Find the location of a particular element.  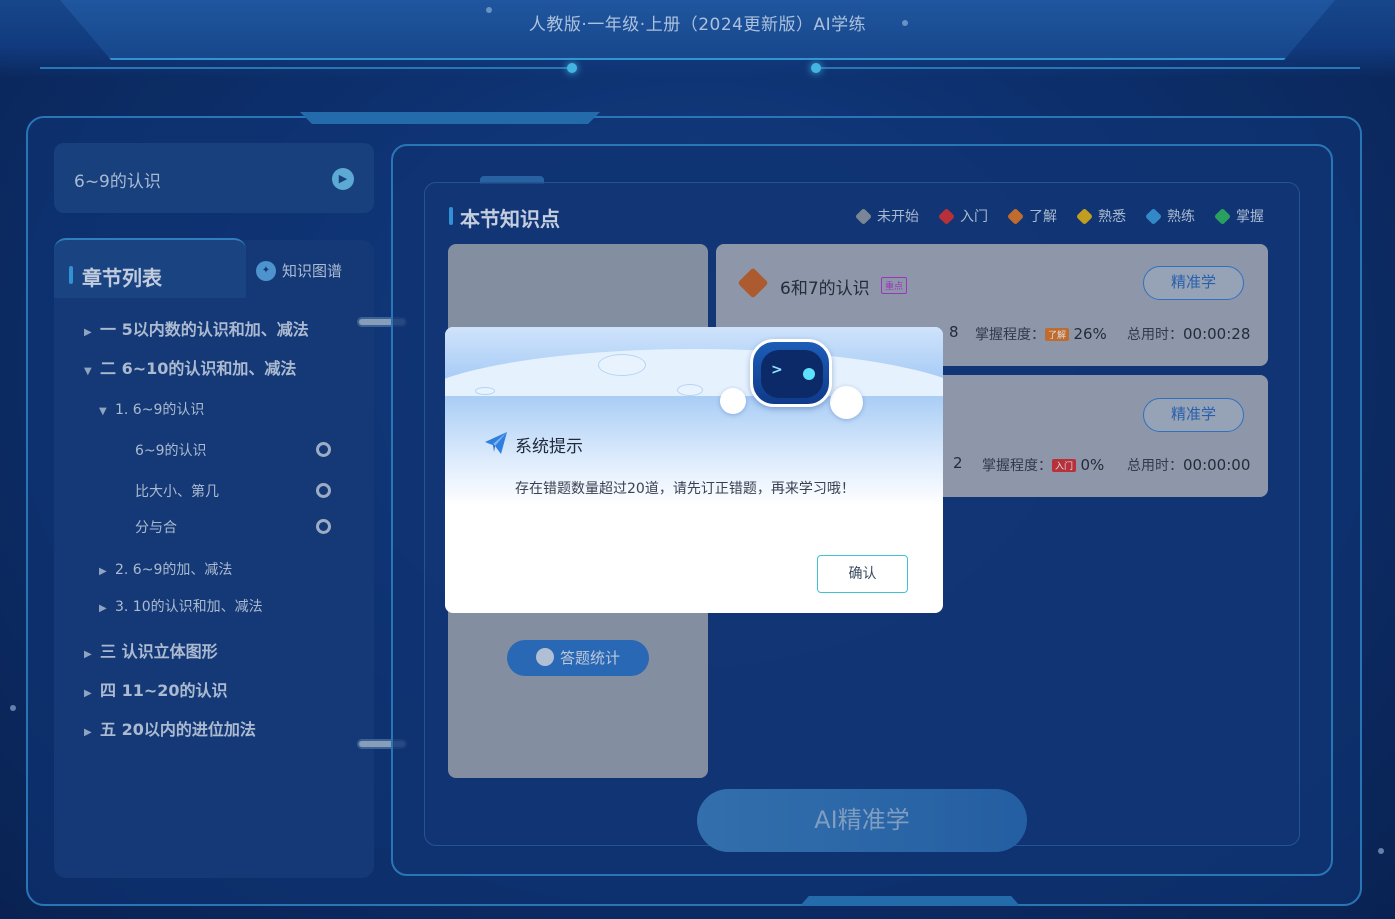

system-dialog: > 系统提示 存在错题数量超过20道，请先订正错题，再来学习哦！ 确认 is located at coordinates (694, 470).